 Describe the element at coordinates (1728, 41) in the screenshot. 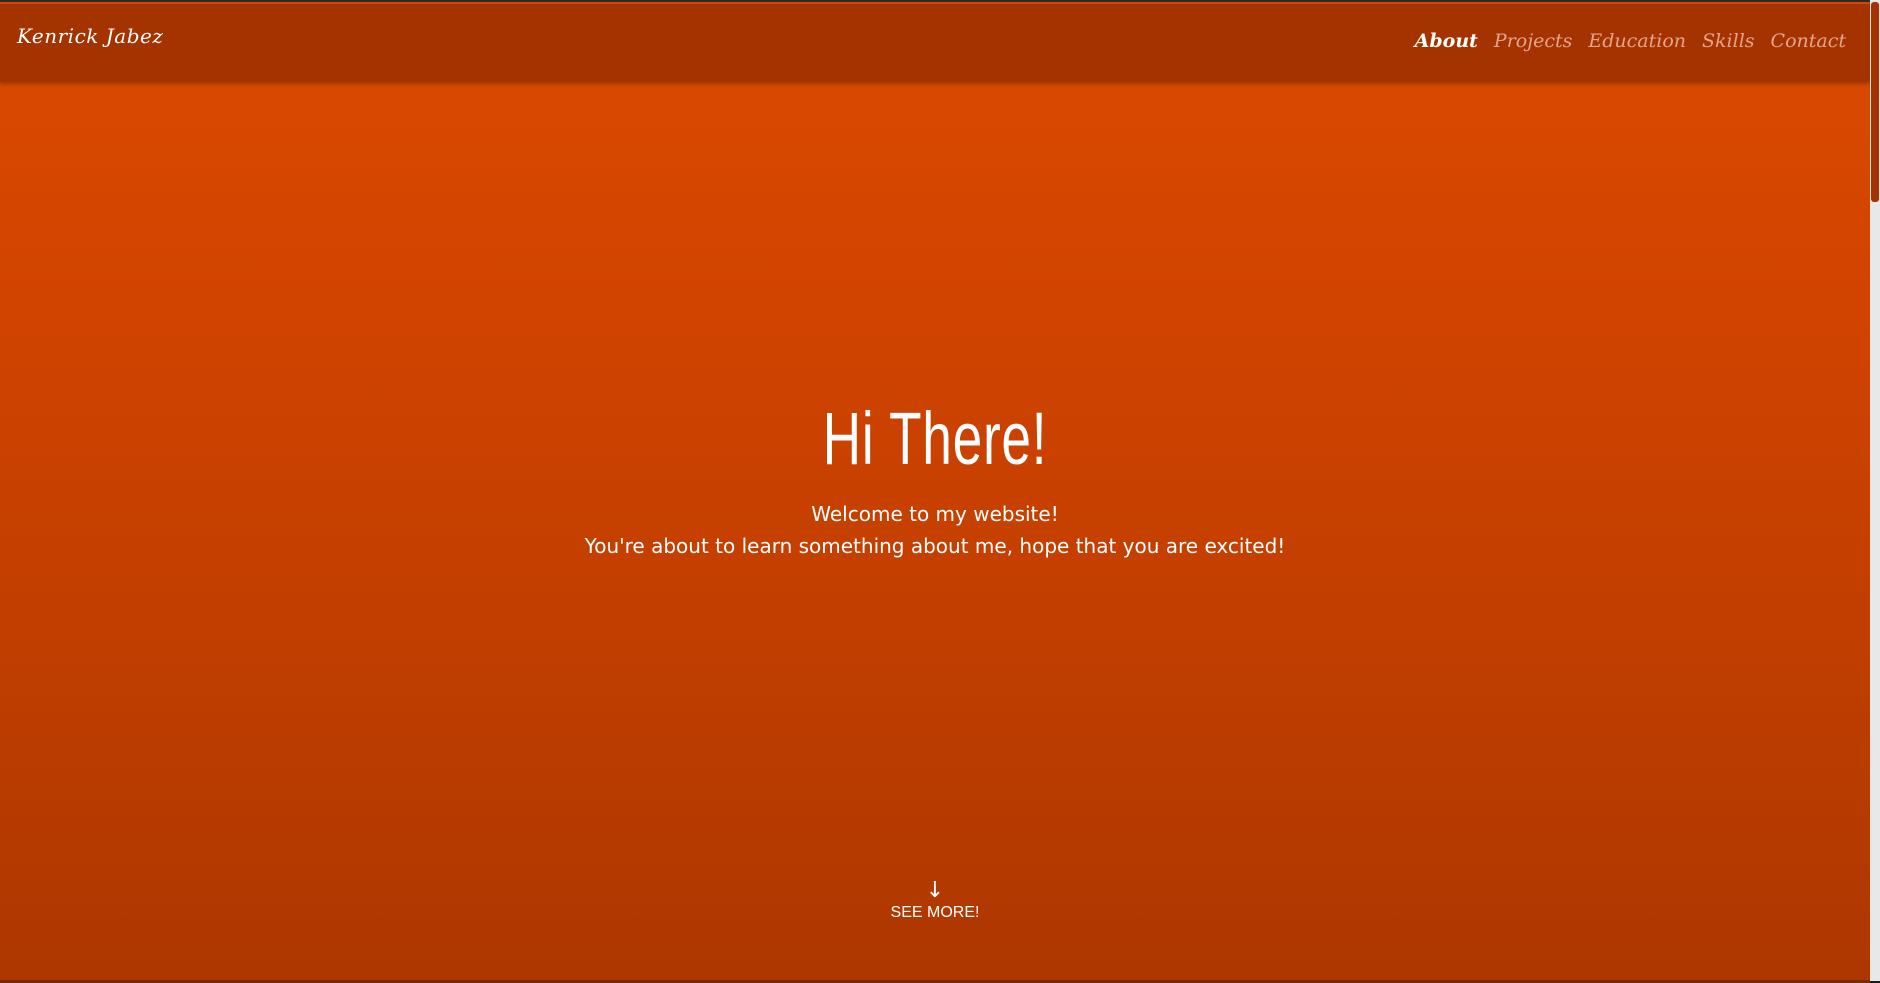

I see `nav-skills: Skills` at that location.